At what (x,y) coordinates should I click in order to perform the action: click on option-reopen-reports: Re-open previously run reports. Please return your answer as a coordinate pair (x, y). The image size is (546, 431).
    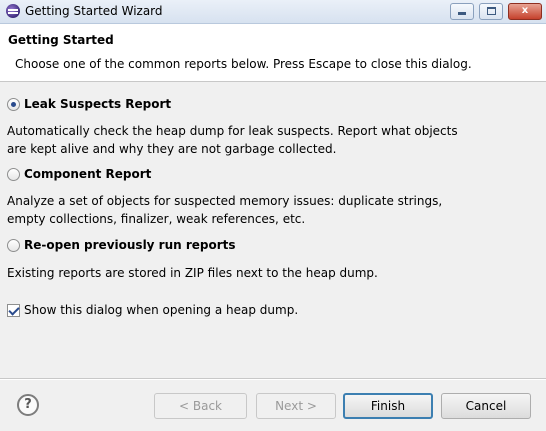
    Looking at the image, I should click on (121, 245).